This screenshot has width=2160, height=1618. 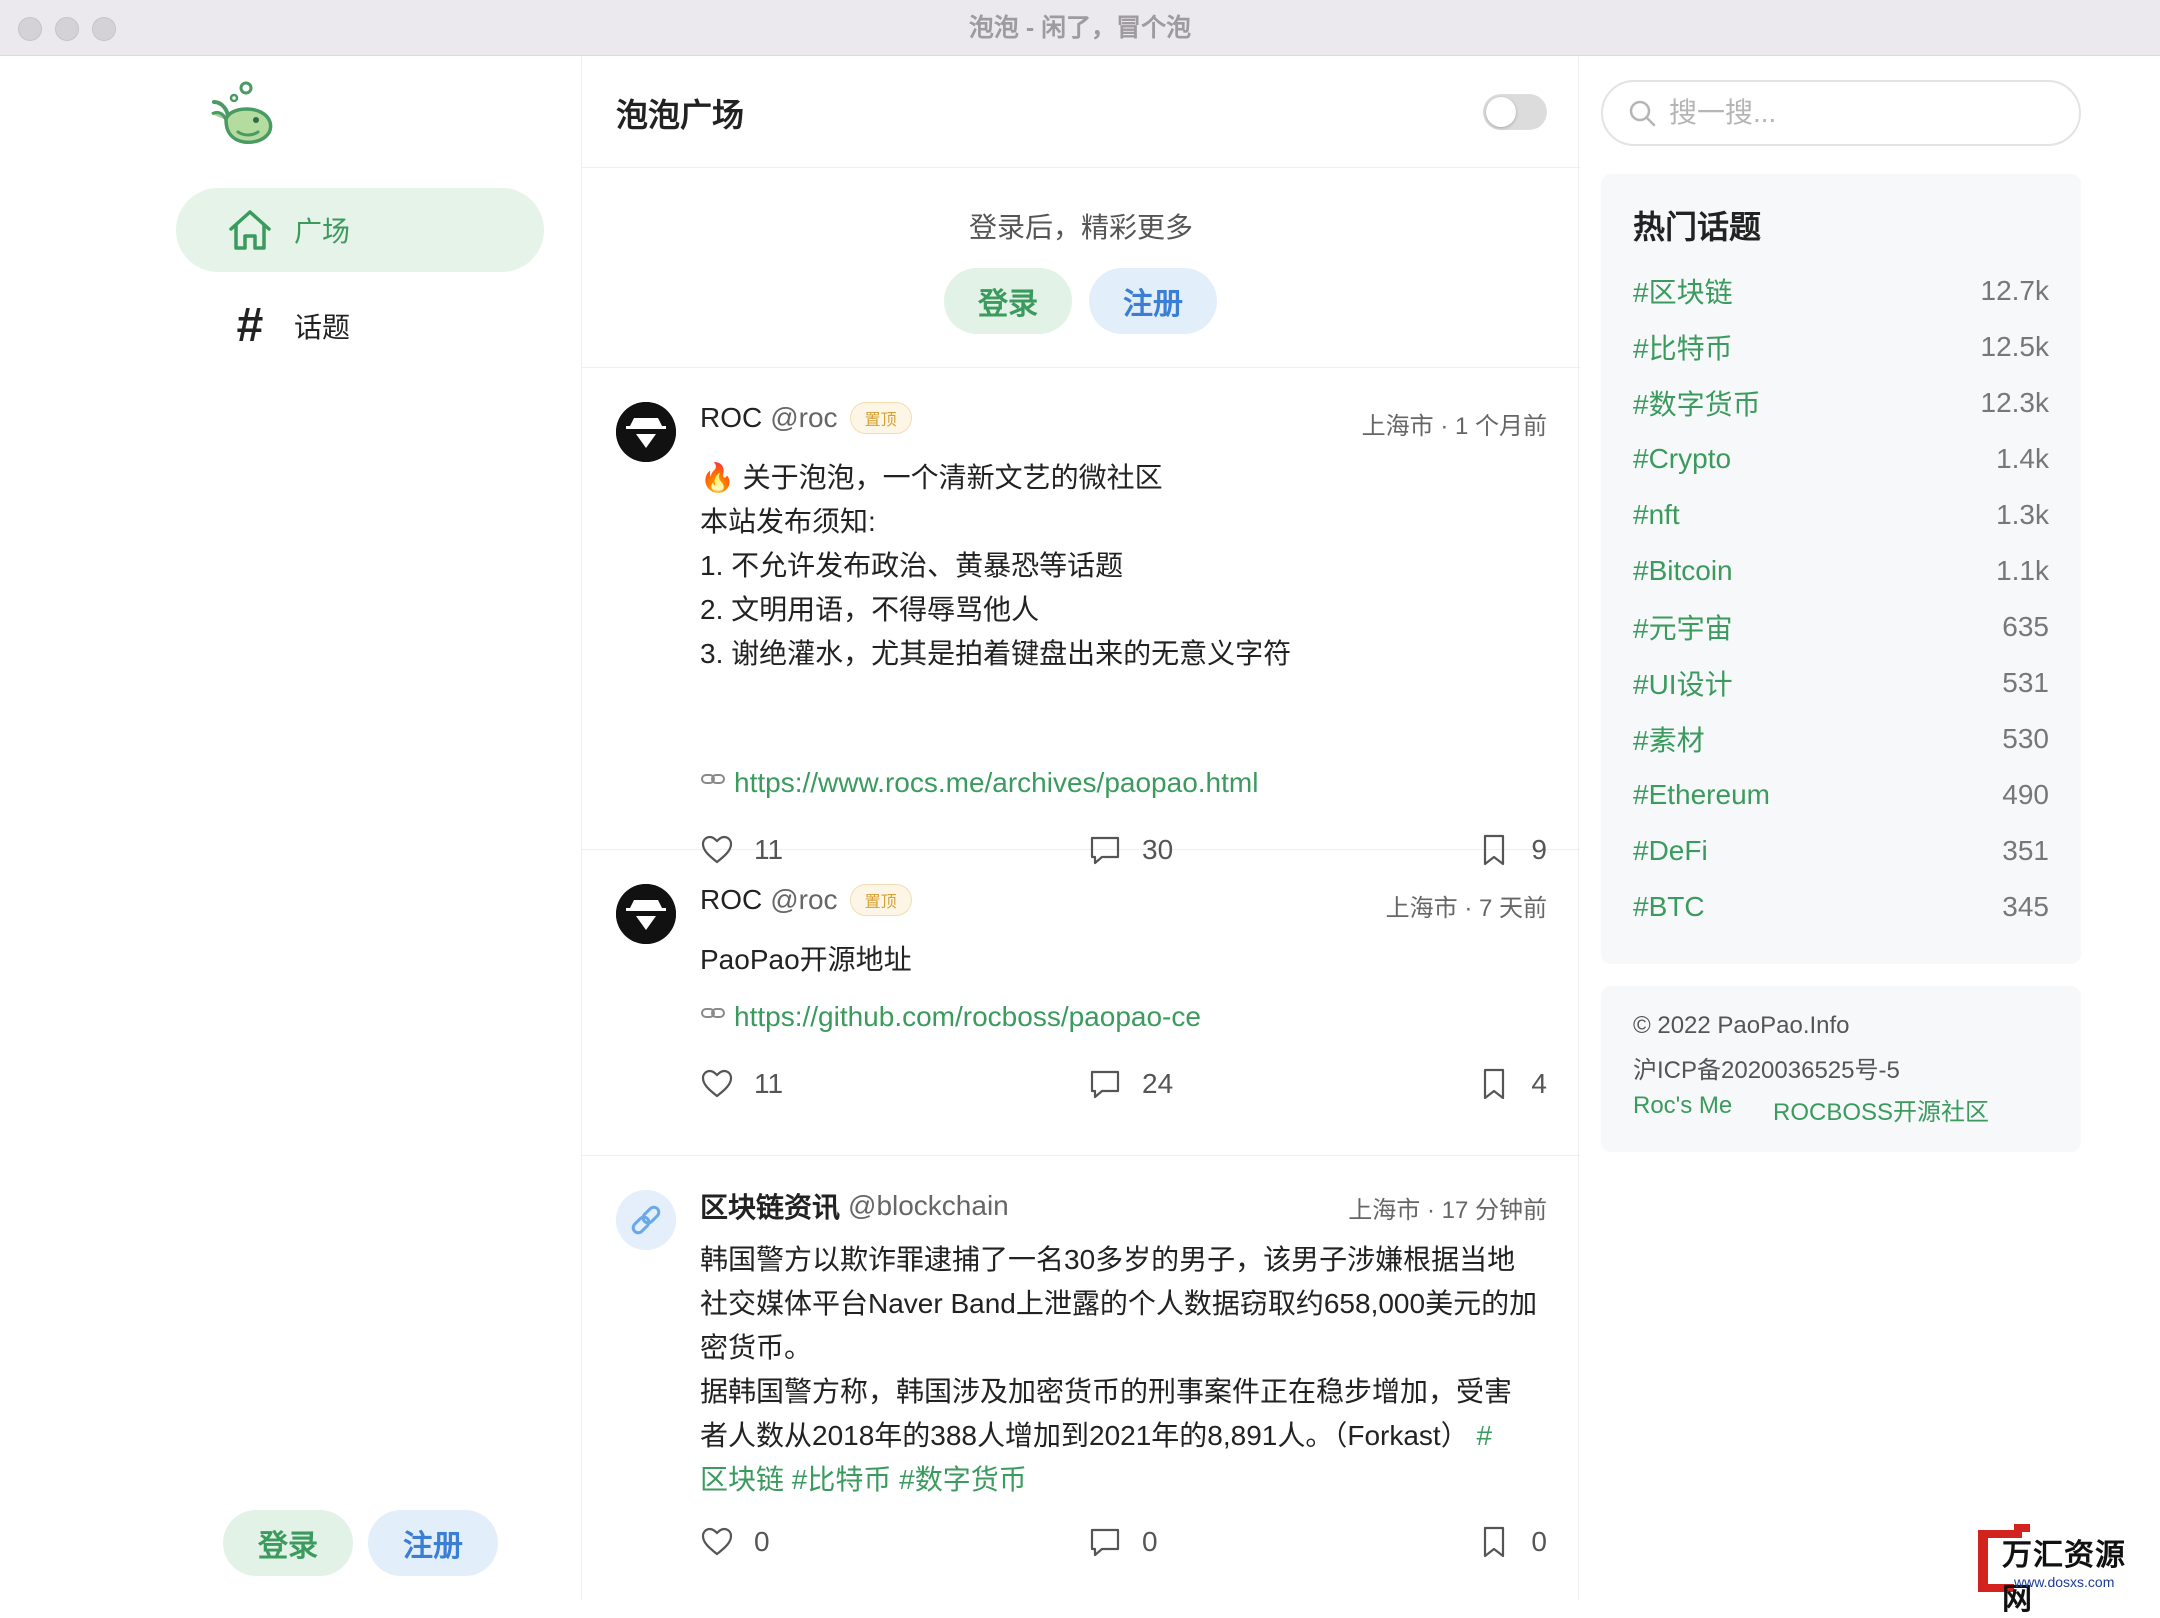 What do you see at coordinates (1841, 795) in the screenshot?
I see `topic-item: #Ethereum 490` at bounding box center [1841, 795].